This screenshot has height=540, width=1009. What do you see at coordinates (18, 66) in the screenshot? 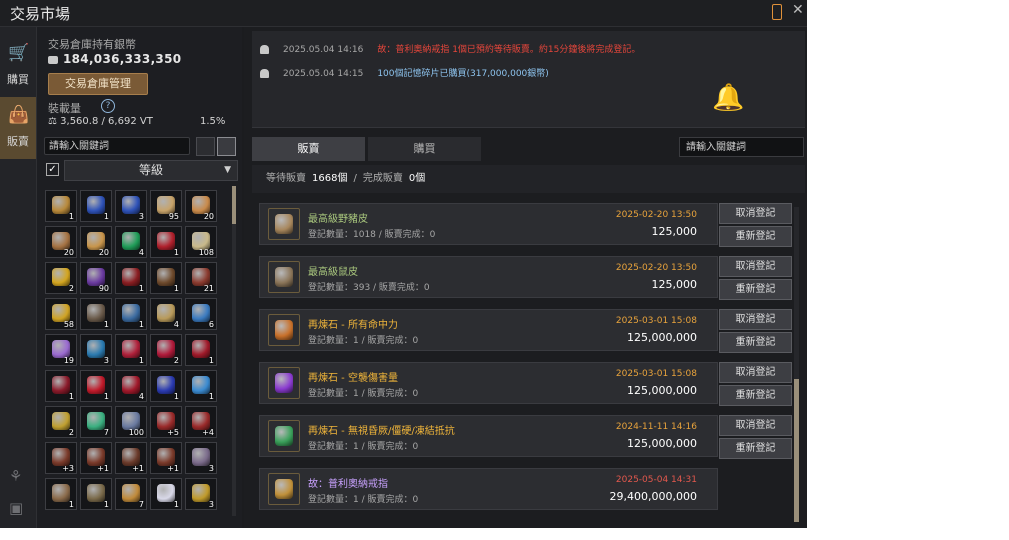
I see `tab-buy: 🛒 購買` at bounding box center [18, 66].